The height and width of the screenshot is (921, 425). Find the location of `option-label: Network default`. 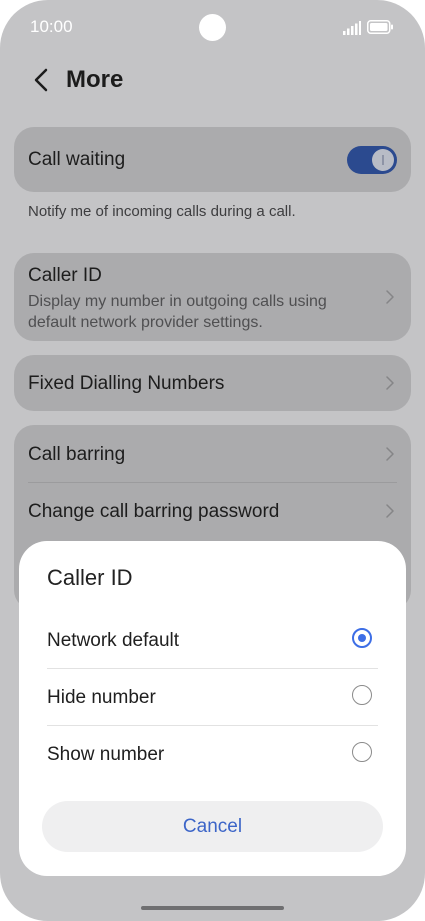

option-label: Network default is located at coordinates (113, 640).